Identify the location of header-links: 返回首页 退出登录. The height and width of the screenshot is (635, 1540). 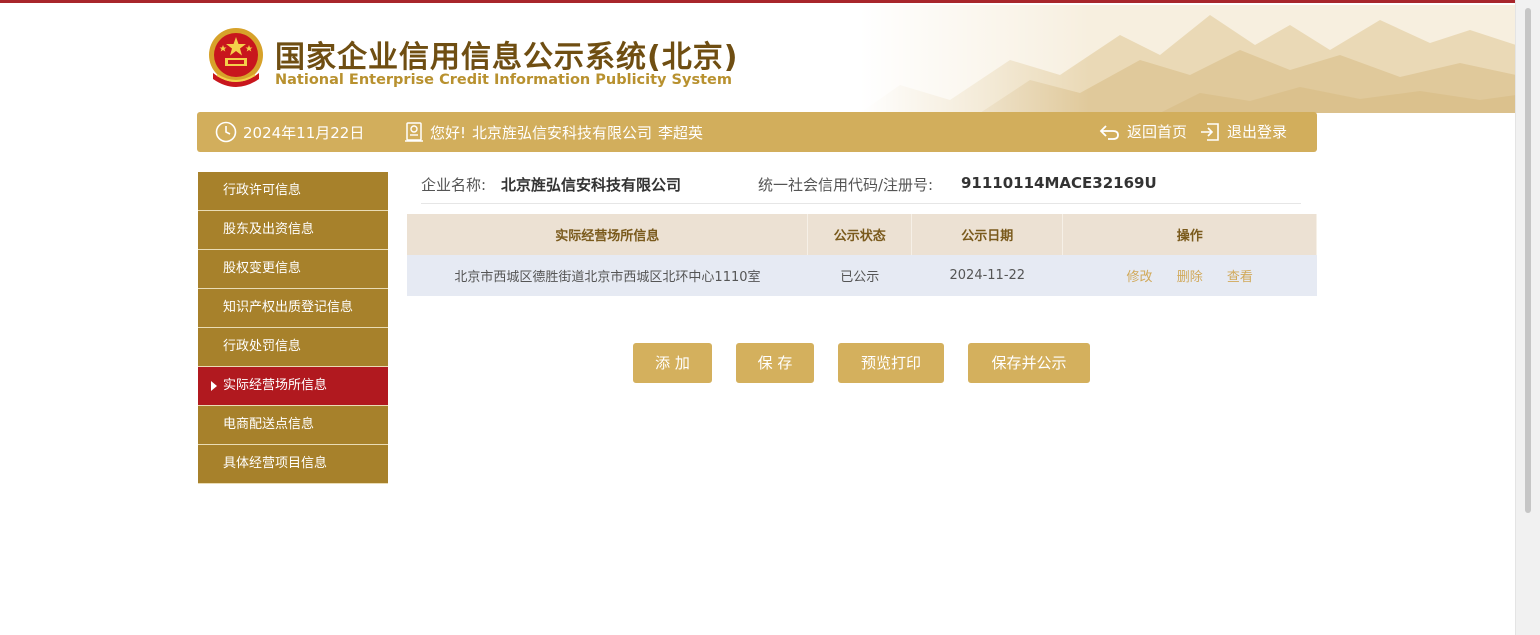
(1193, 131).